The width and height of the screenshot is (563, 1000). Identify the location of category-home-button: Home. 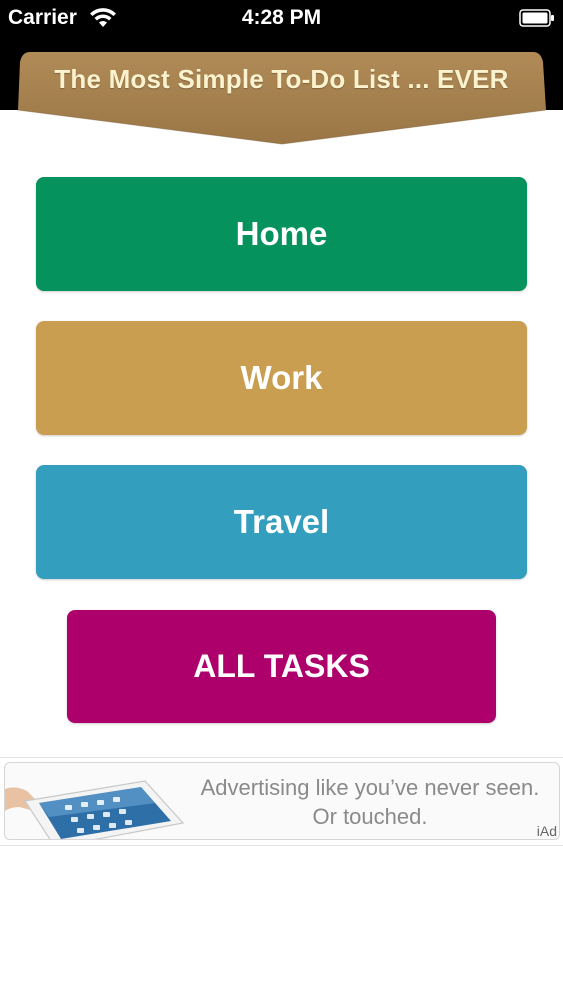
(281, 234).